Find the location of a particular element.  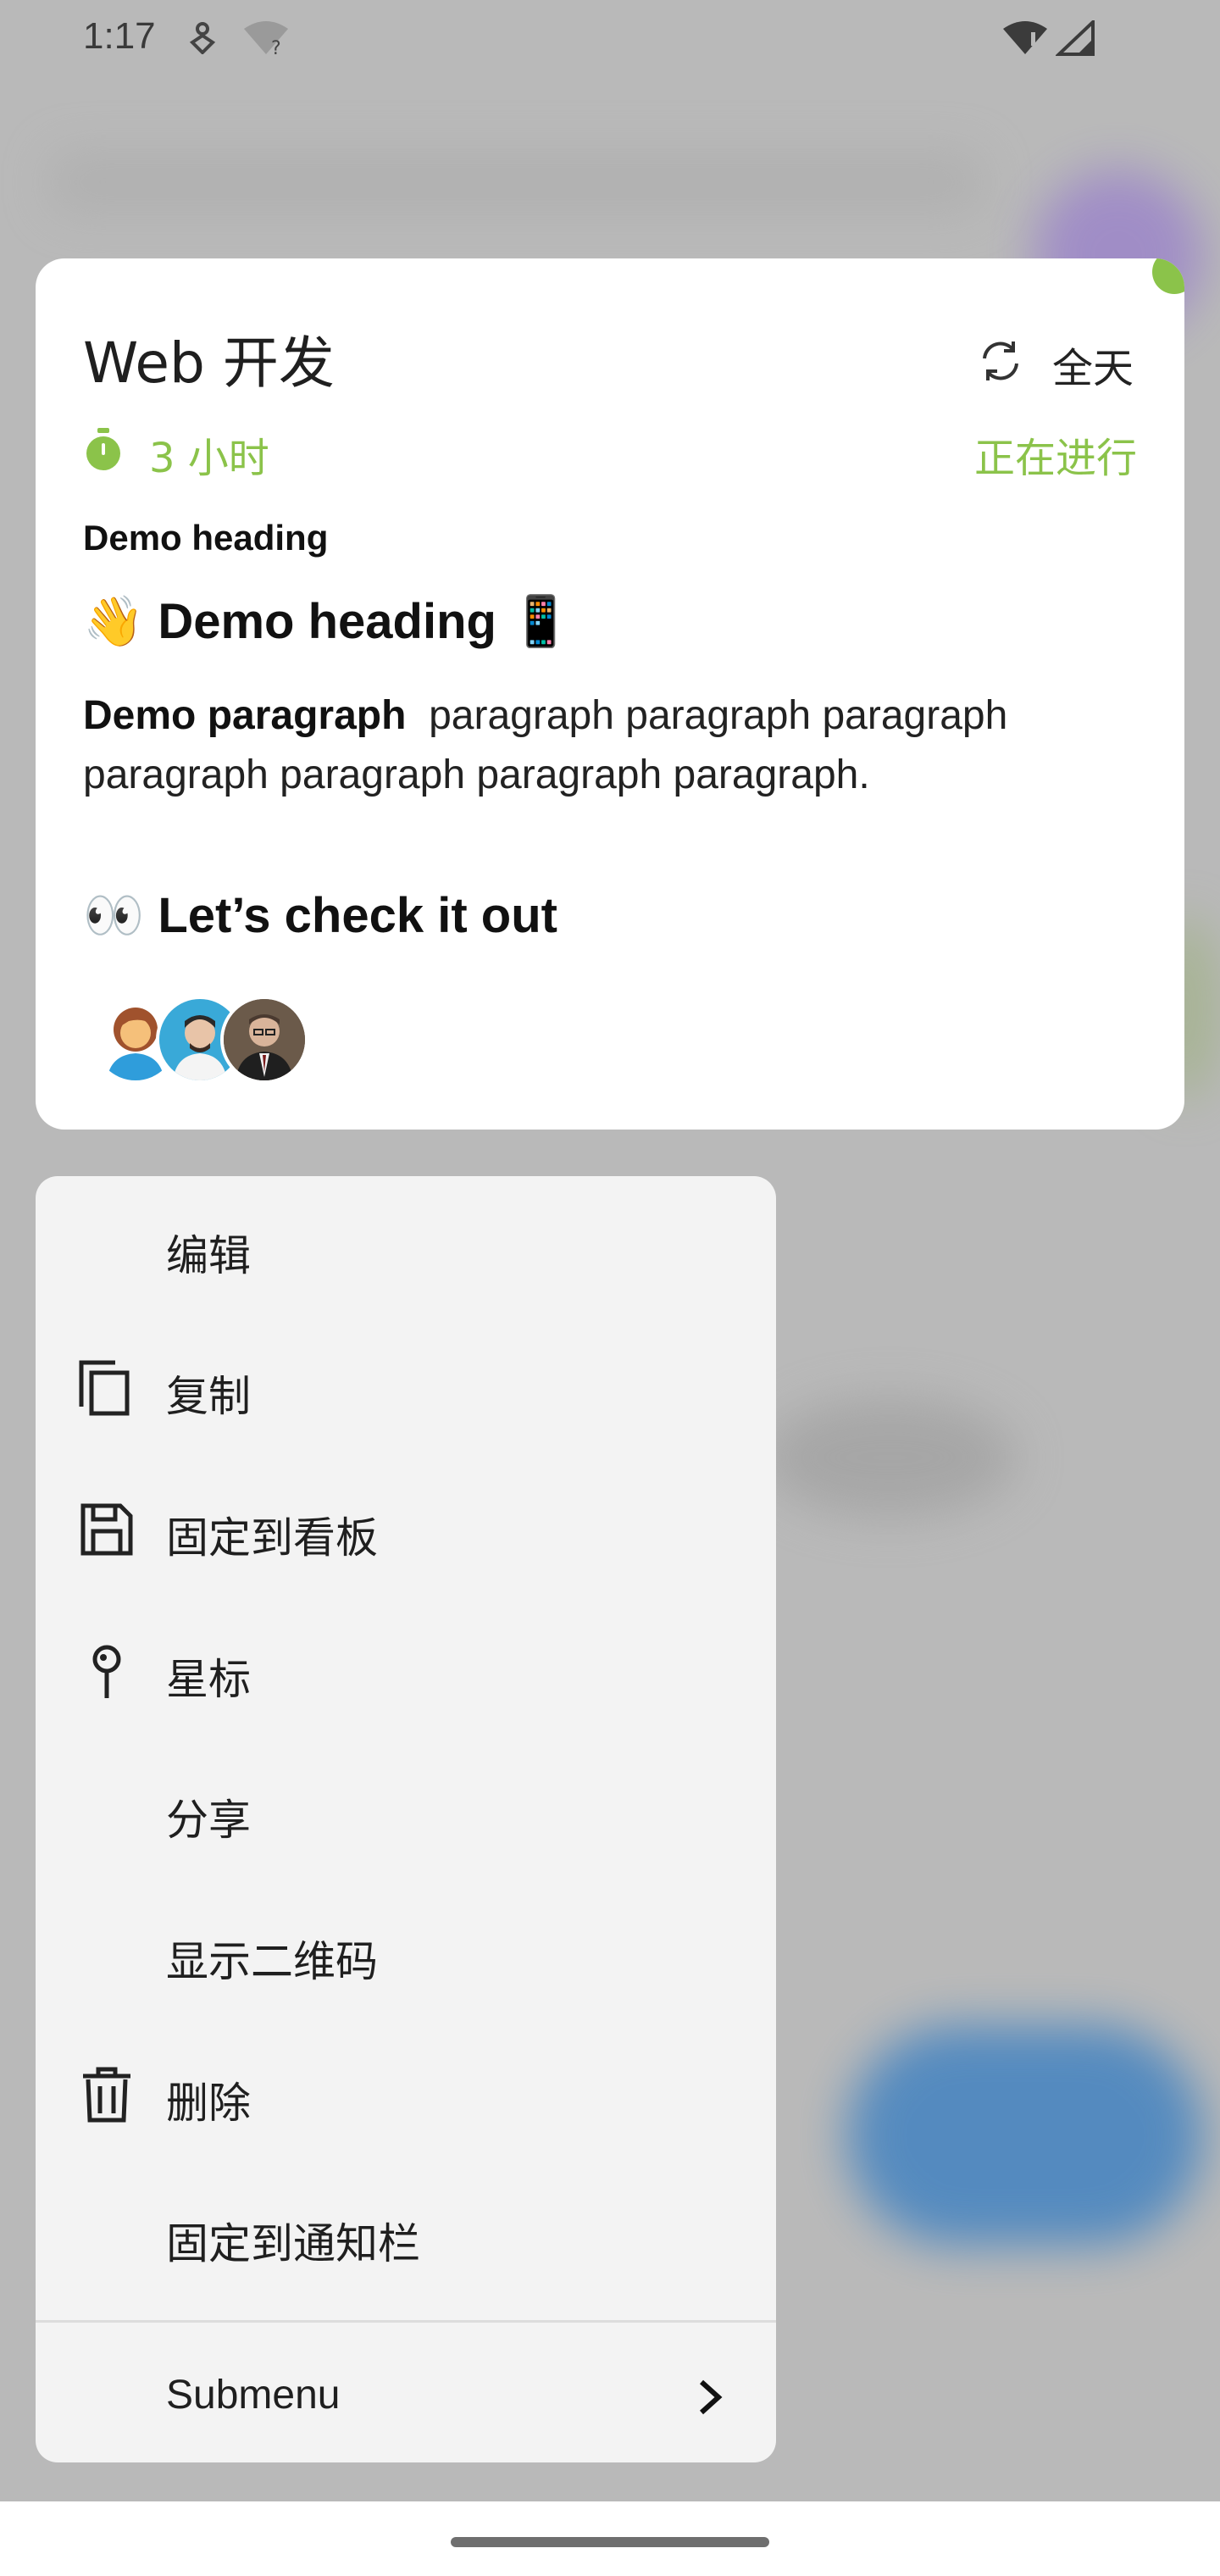

menu-item-label: 星标 is located at coordinates (208, 1679).